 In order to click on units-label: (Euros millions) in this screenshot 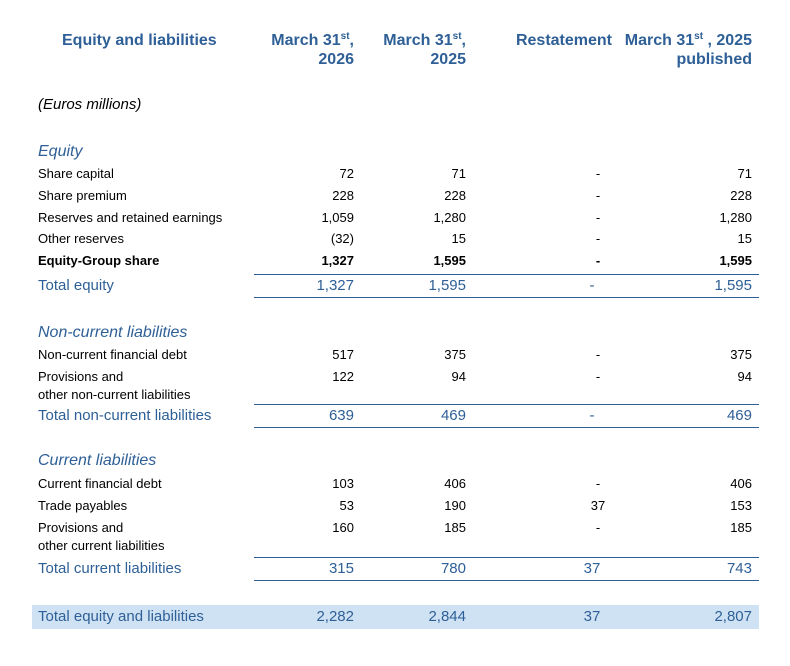, I will do `click(90, 104)`.